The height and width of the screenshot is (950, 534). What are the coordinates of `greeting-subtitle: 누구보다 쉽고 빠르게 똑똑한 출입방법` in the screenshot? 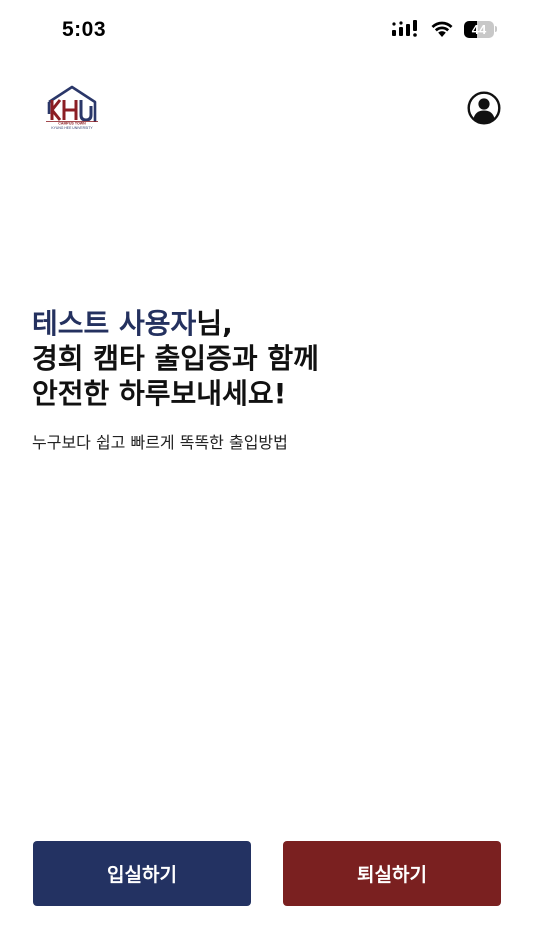 It's located at (160, 442).